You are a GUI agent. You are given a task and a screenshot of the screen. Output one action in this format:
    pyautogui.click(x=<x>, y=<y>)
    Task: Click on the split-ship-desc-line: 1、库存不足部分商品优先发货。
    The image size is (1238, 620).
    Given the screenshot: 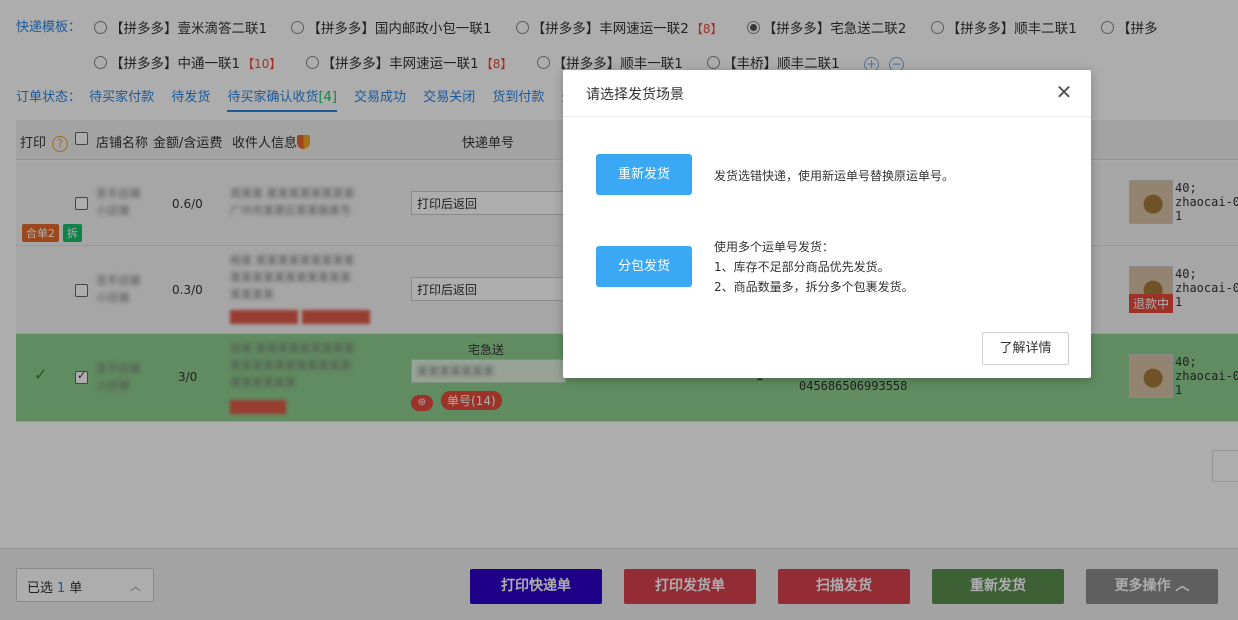 What is the action you would take?
    pyautogui.click(x=802, y=267)
    